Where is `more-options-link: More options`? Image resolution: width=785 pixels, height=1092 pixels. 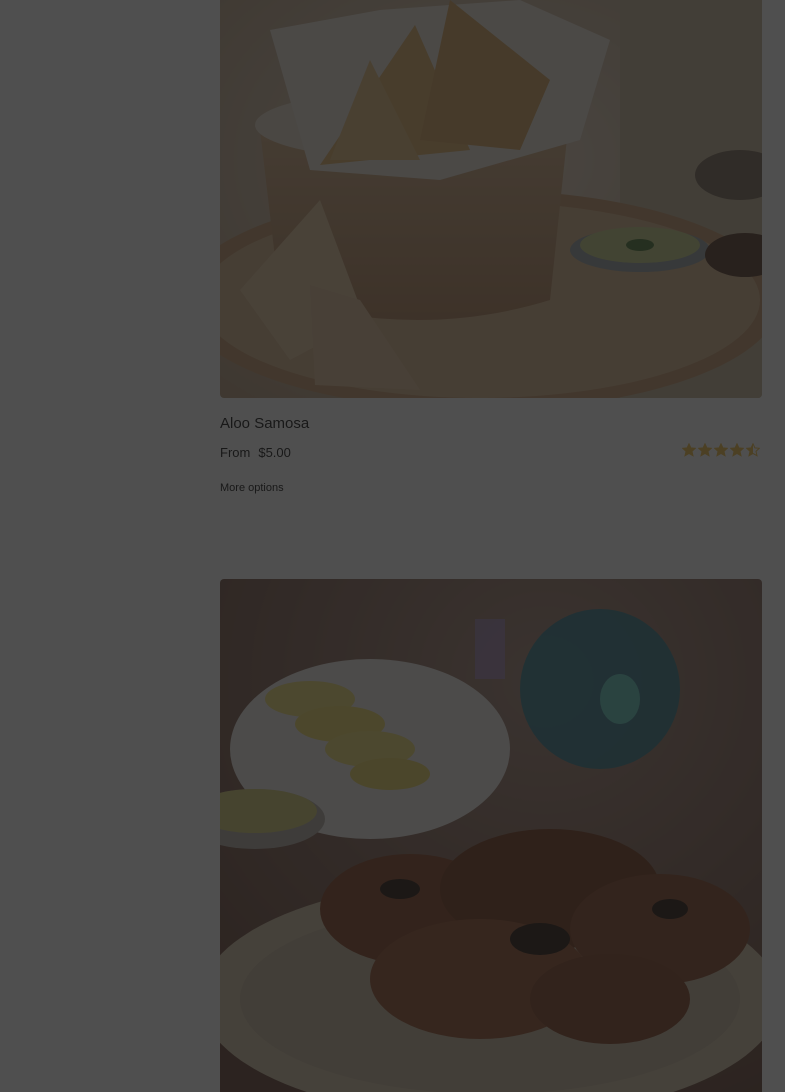
more-options-link: More options is located at coordinates (252, 488).